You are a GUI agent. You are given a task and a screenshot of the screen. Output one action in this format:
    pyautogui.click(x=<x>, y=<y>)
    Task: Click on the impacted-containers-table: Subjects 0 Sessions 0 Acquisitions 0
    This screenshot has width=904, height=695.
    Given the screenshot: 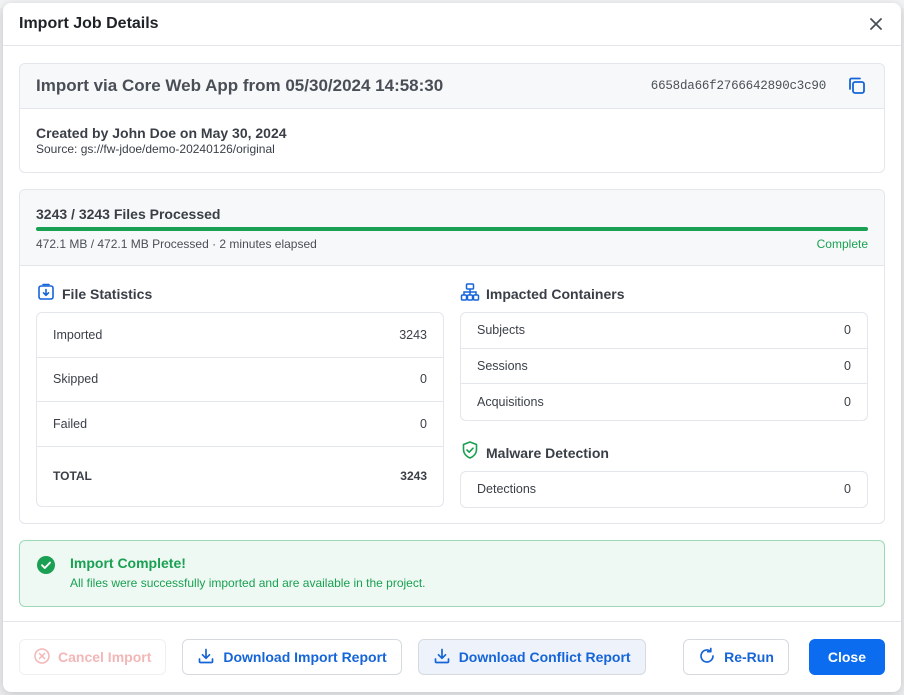 What is the action you would take?
    pyautogui.click(x=664, y=366)
    